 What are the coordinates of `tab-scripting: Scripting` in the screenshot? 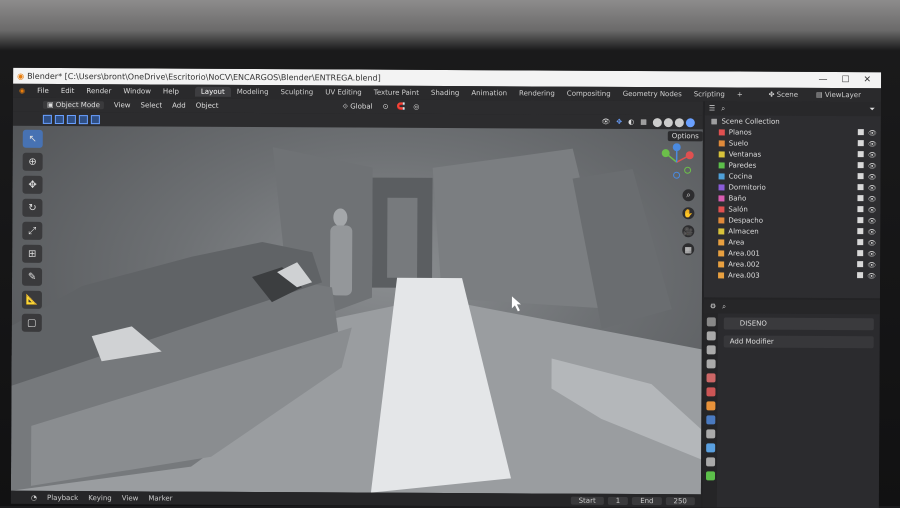 It's located at (709, 94).